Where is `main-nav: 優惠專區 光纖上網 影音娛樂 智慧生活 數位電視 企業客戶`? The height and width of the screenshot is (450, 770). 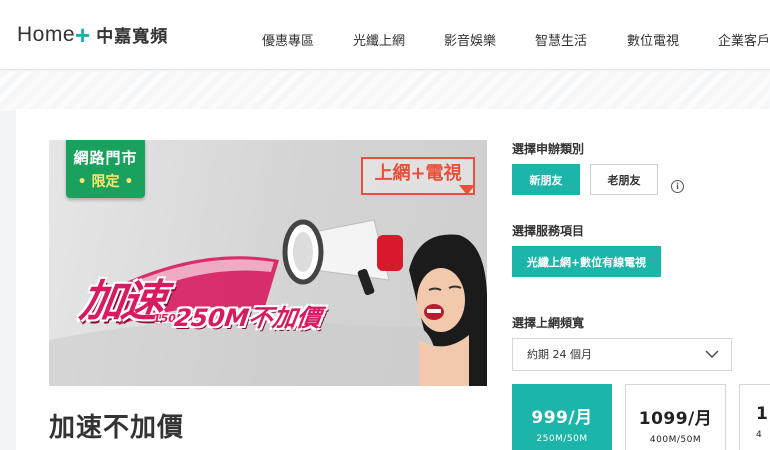
main-nav: 優惠專區 光纖上網 影音娛樂 智慧生活 數位電視 企業客戶 is located at coordinates (385, 40).